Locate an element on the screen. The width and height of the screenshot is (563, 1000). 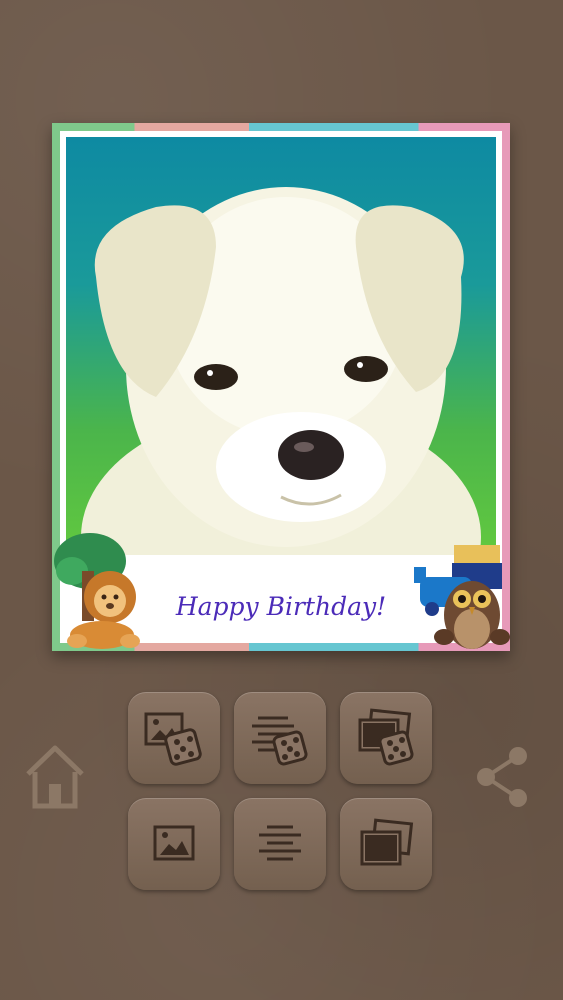
owl-sticker-art is located at coordinates (462, 597).